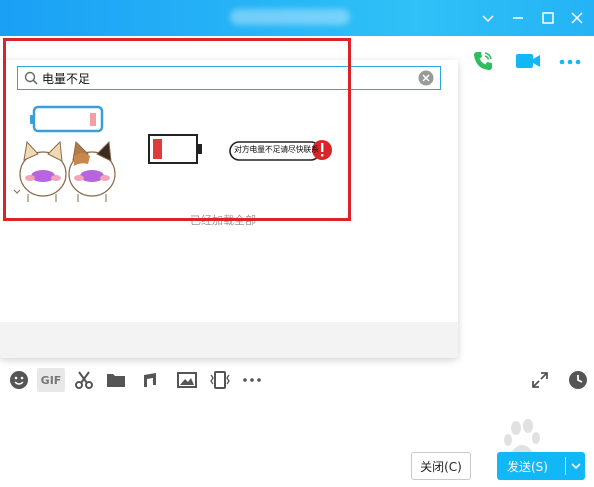 This screenshot has width=594, height=487. What do you see at coordinates (116, 380) in the screenshot?
I see `folder-icon` at bounding box center [116, 380].